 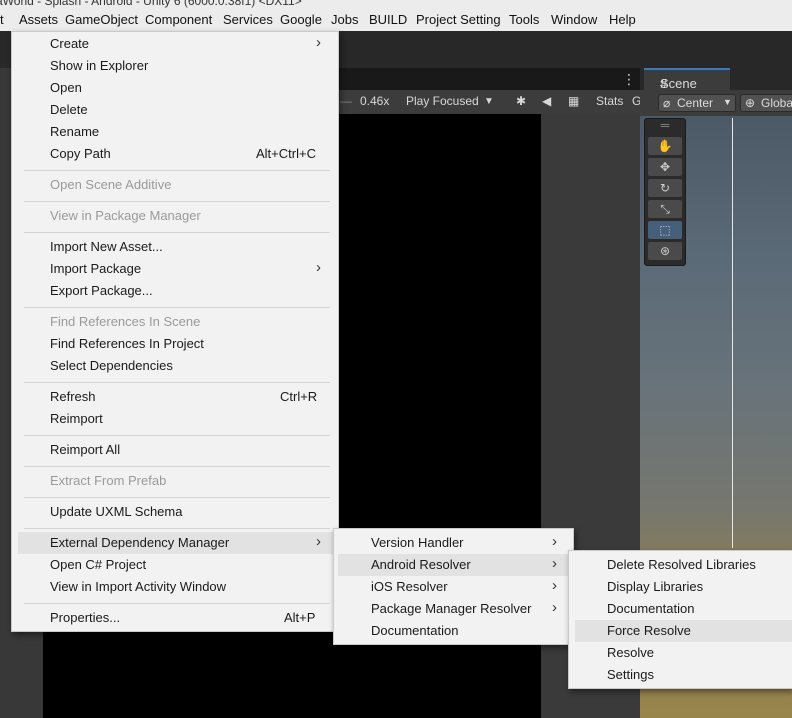 What do you see at coordinates (732, 333) in the screenshot?
I see `scene-guide-line` at bounding box center [732, 333].